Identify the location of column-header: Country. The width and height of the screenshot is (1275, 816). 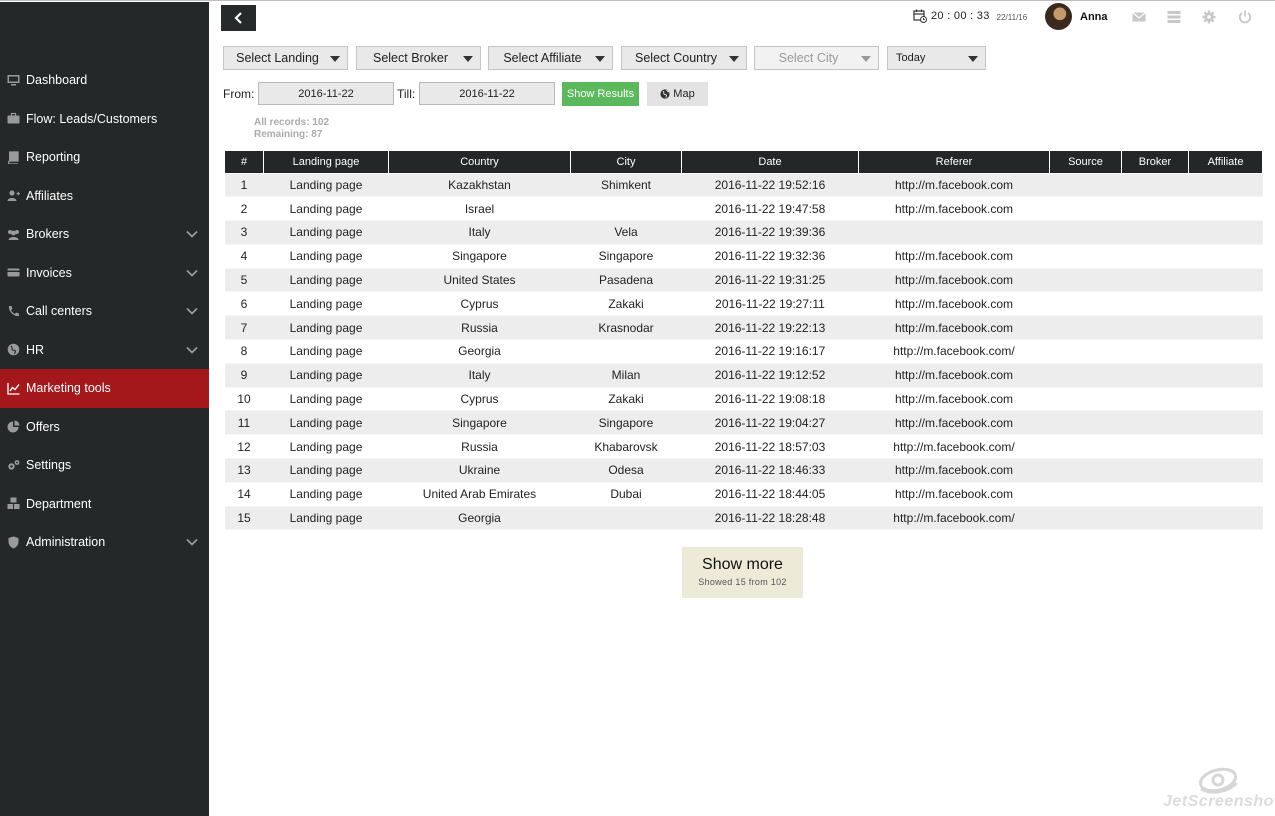
(479, 162).